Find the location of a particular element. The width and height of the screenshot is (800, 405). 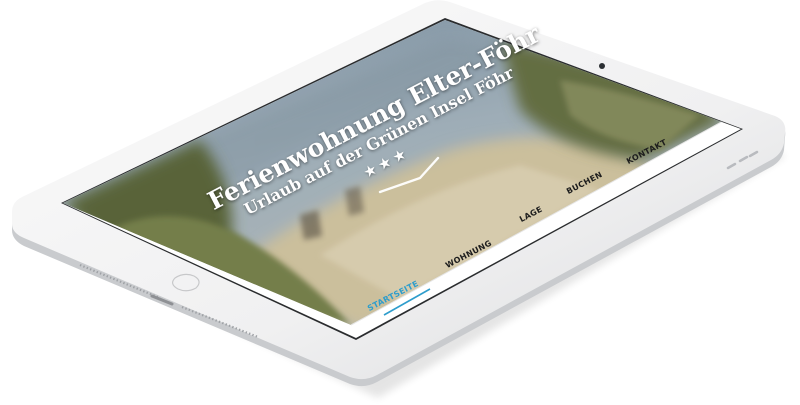

nav-item-startseite: STARTSEITE is located at coordinates (393, 296).